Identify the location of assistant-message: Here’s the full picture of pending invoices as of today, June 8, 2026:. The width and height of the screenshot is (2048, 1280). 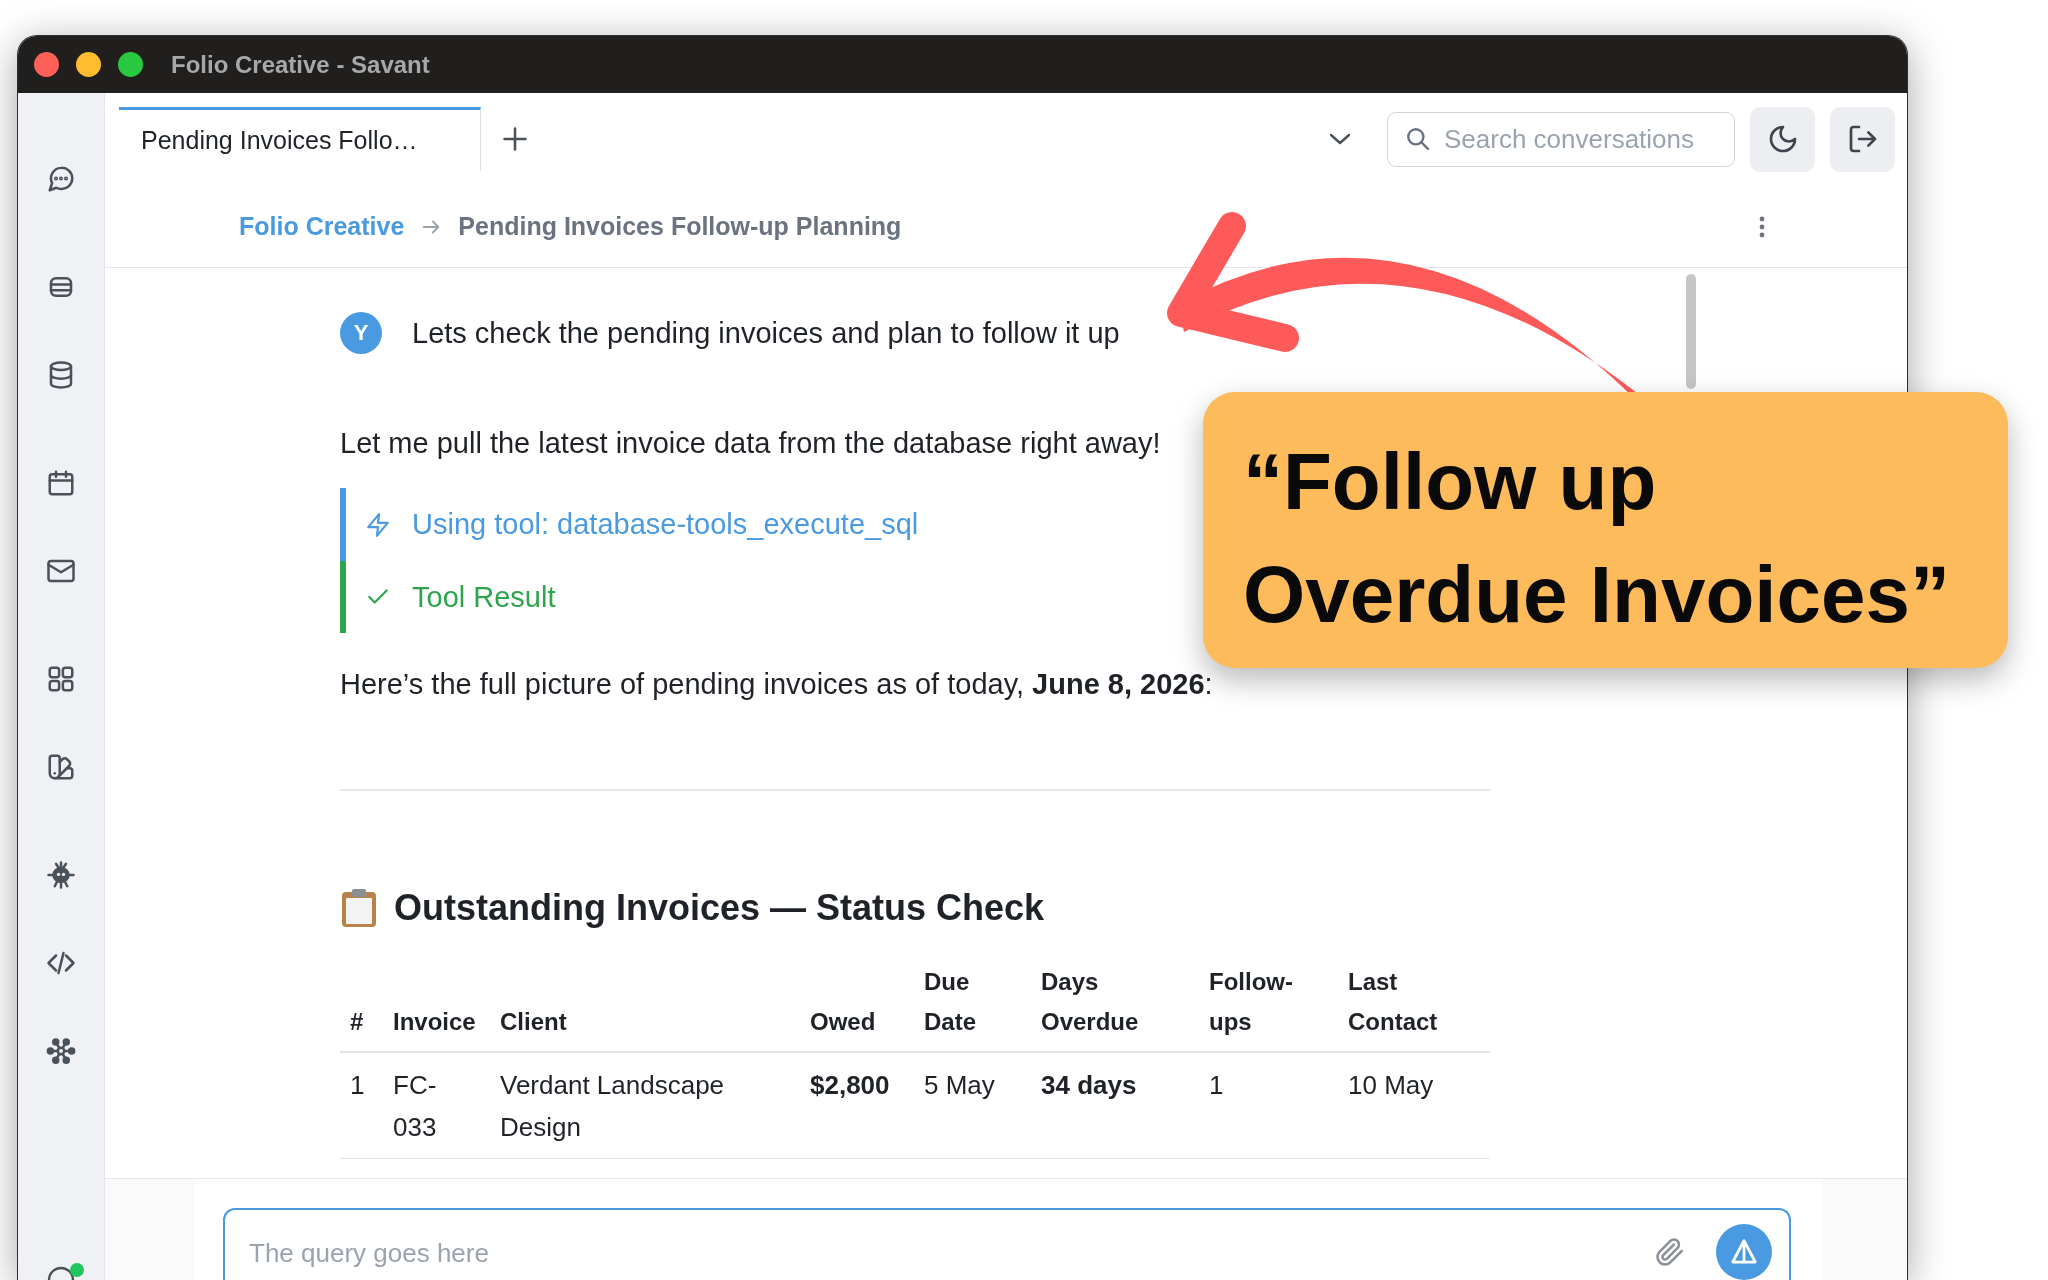
(776, 684).